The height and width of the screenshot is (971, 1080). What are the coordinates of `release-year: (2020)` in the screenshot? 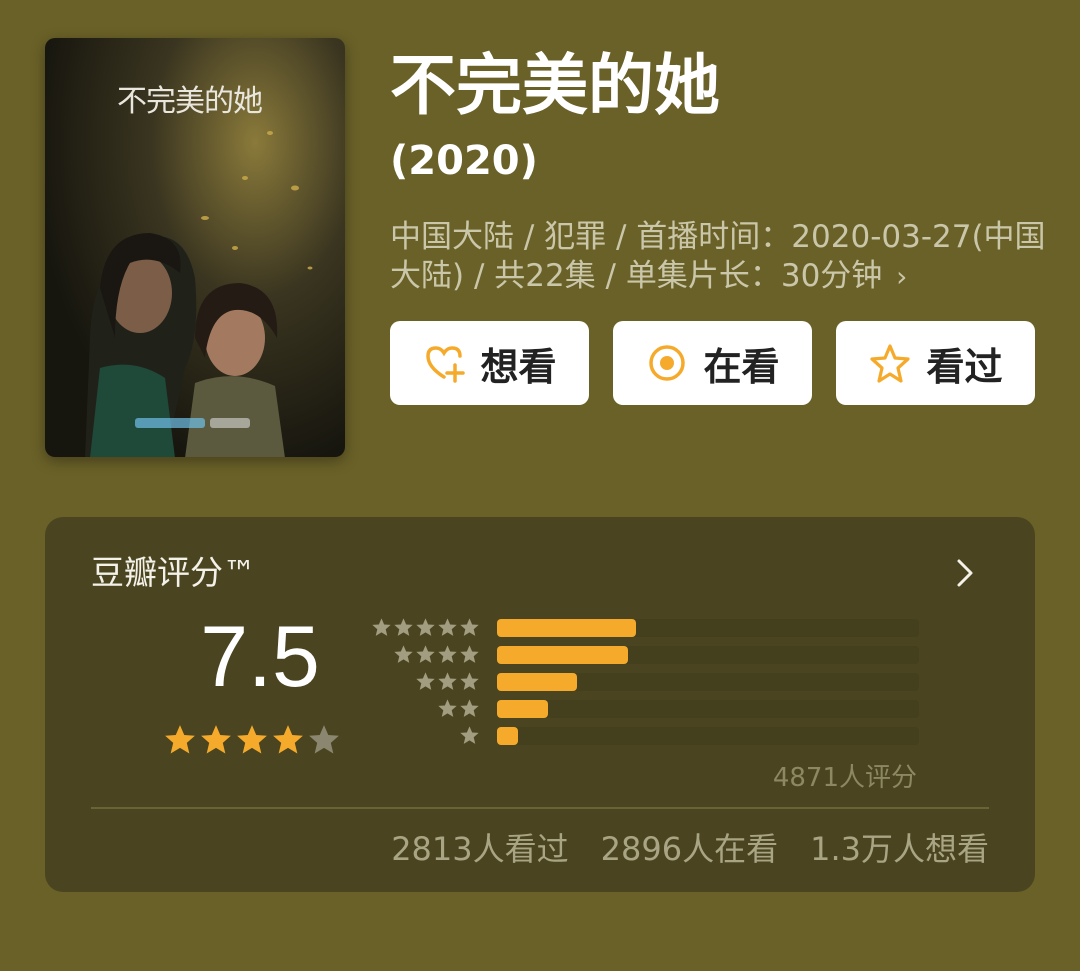 It's located at (464, 161).